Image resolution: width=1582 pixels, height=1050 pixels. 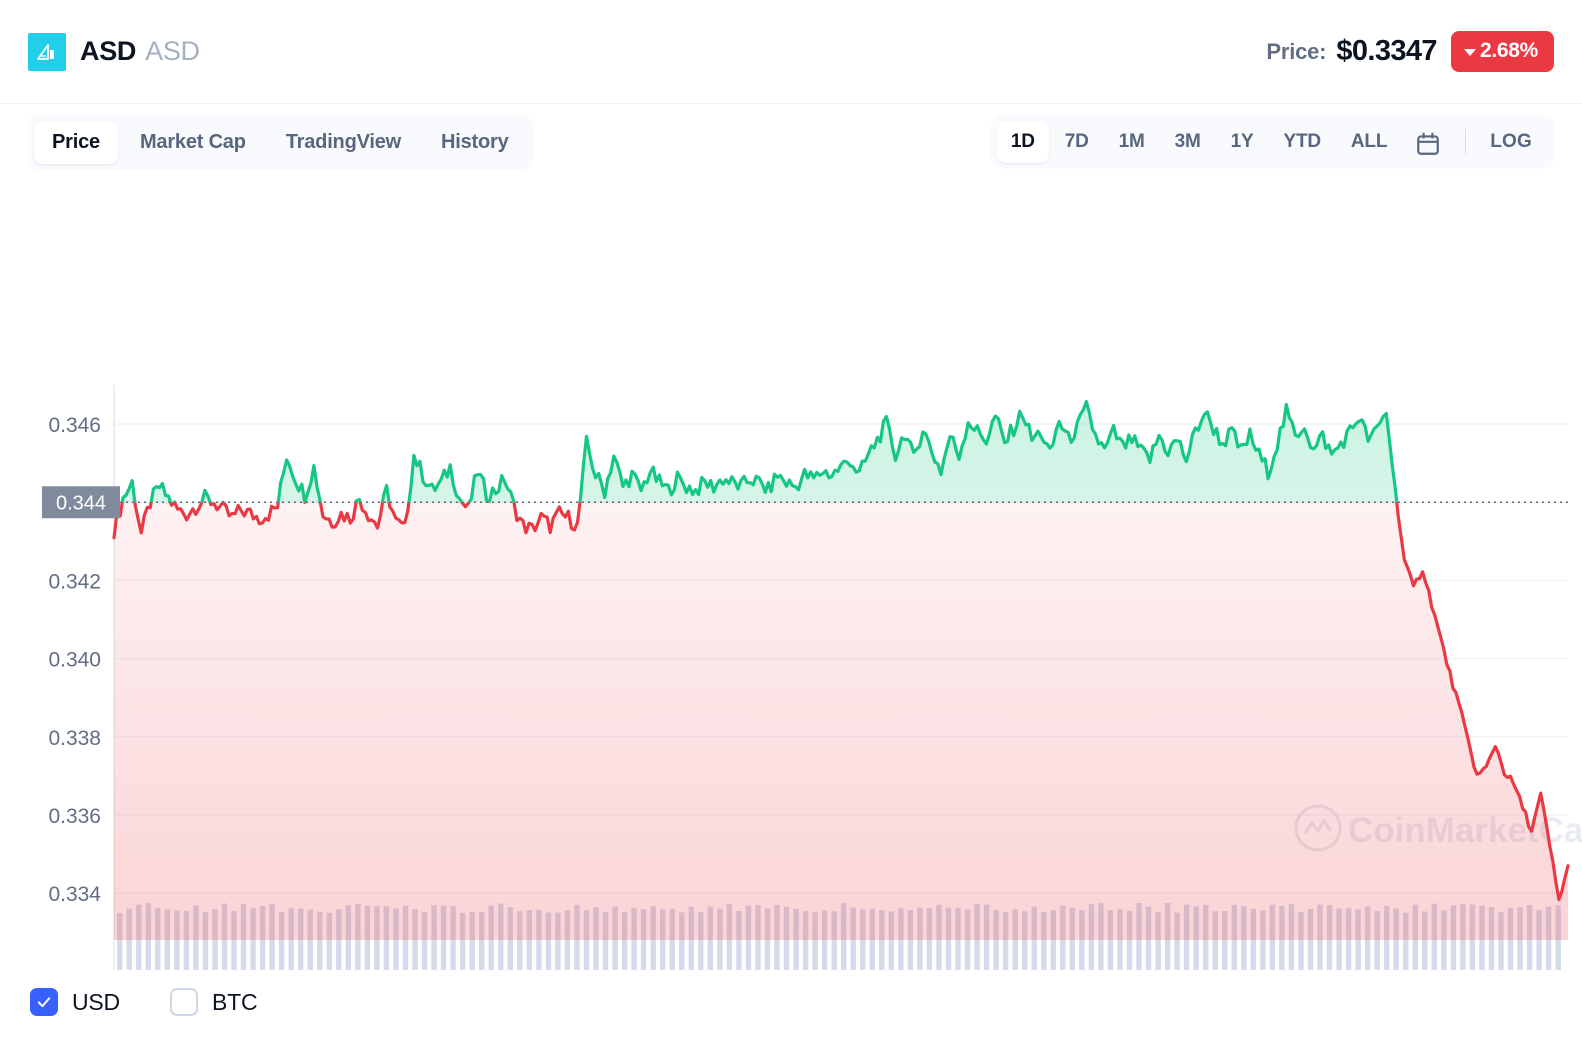 I want to click on price-label: Price:, so click(x=1296, y=51).